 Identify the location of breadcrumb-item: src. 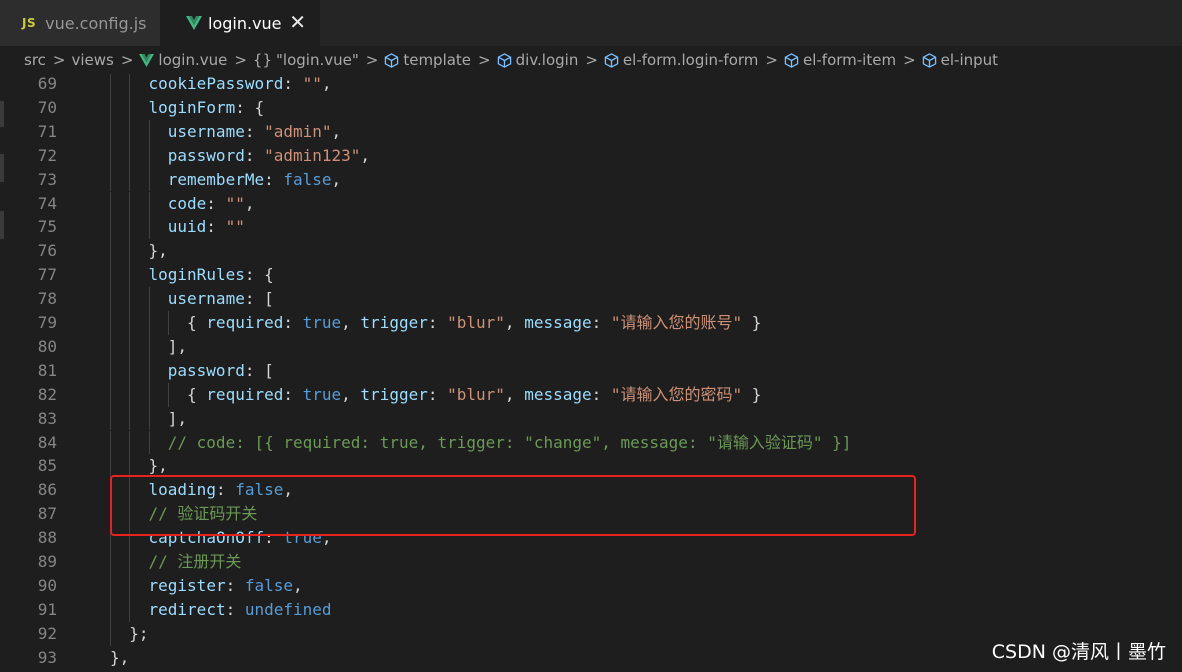
(35, 60).